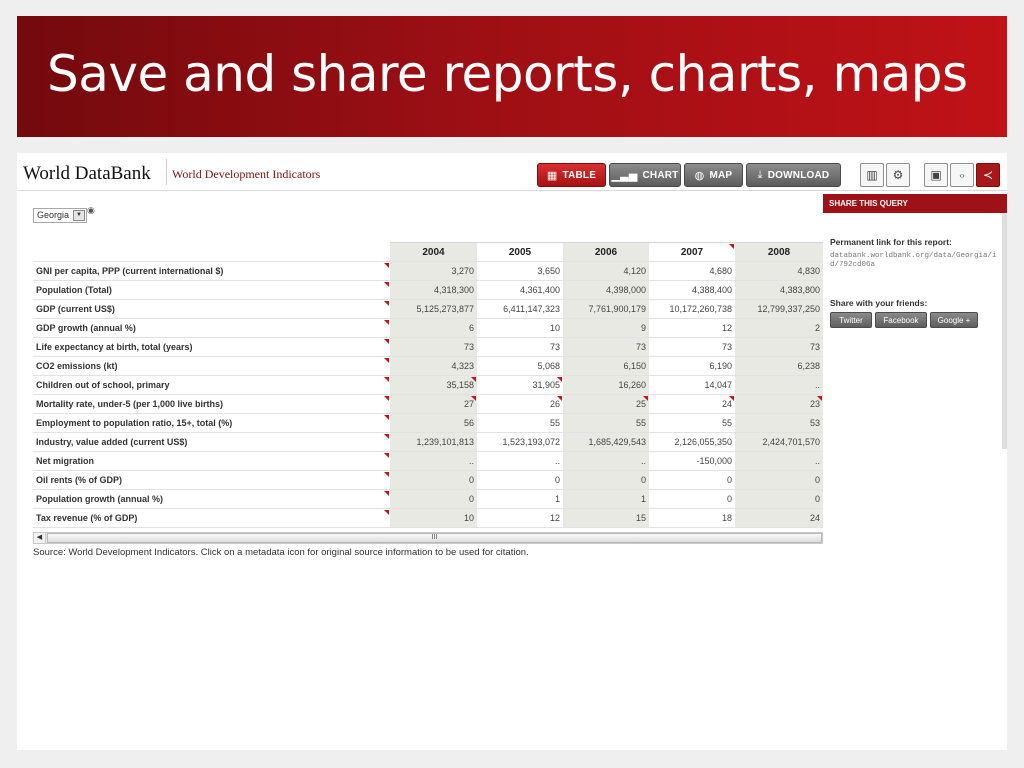  Describe the element at coordinates (211, 442) in the screenshot. I see `indicator-label: Industry, value added (current US$)` at that location.